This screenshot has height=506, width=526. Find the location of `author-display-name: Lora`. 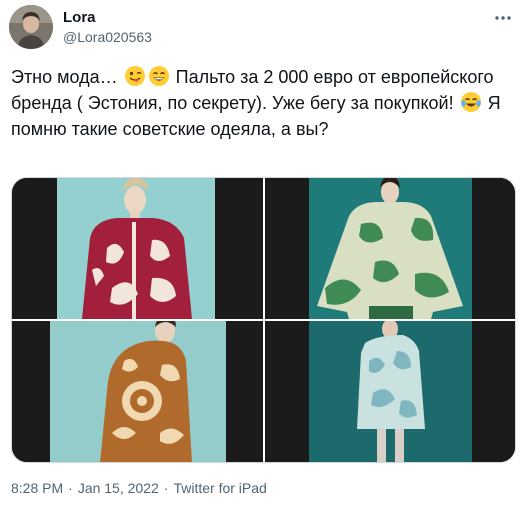

author-display-name: Lora is located at coordinates (79, 17).